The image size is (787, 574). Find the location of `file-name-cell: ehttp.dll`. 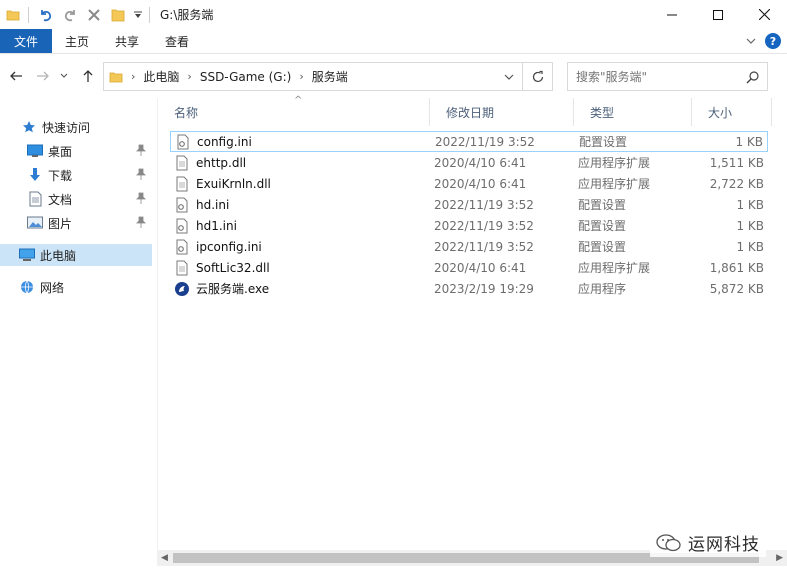

file-name-cell: ehttp.dll is located at coordinates (208, 163).